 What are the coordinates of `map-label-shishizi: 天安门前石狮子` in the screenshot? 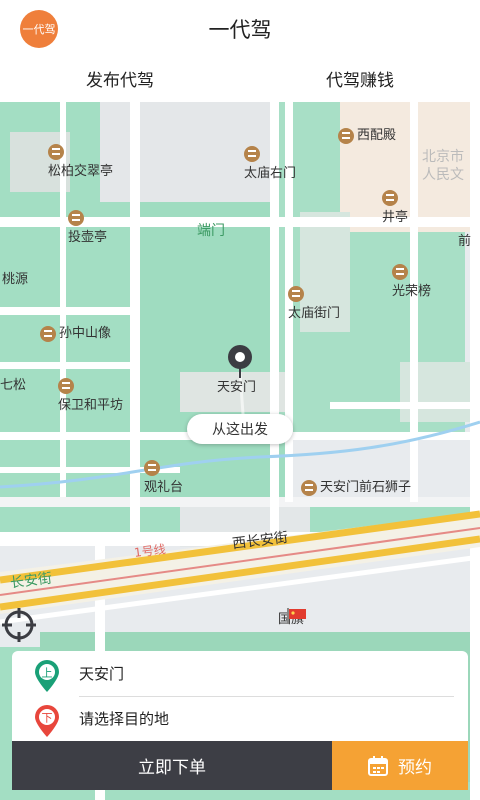 It's located at (356, 486).